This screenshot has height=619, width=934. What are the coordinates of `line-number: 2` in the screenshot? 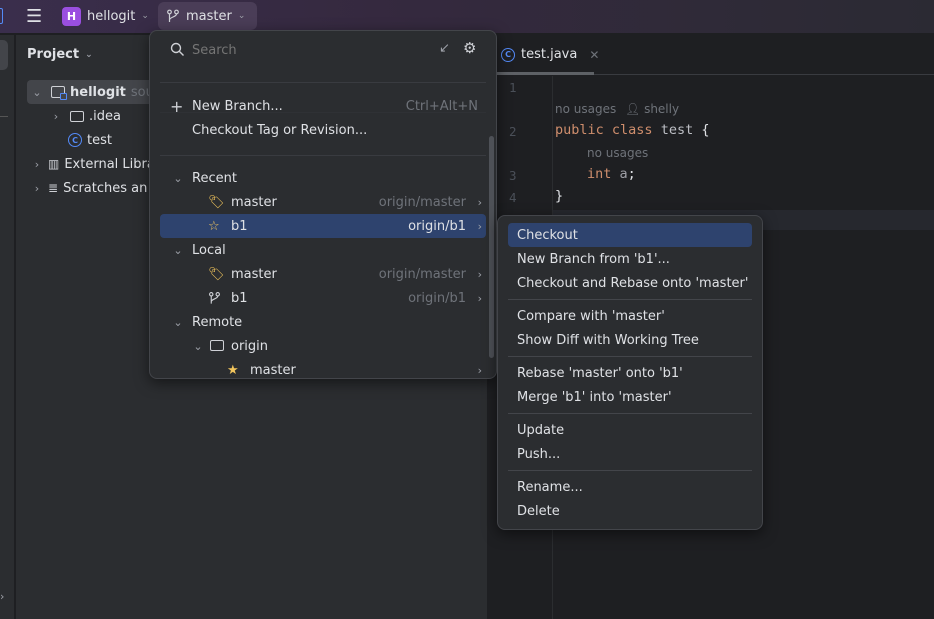 It's located at (513, 131).